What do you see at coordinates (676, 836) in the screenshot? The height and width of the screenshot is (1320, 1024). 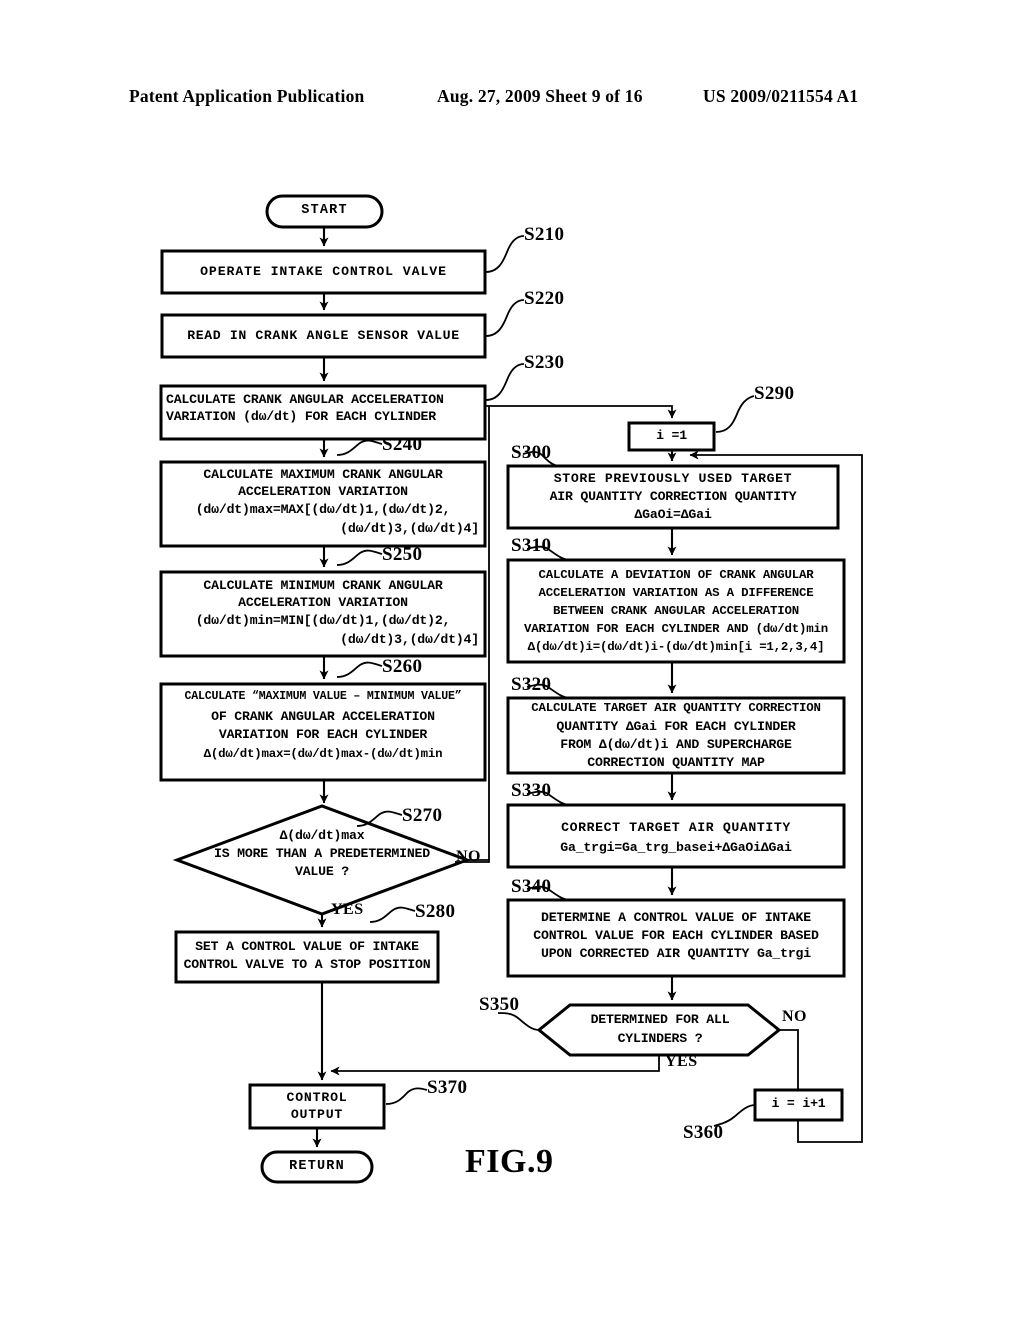 I see `s330-box` at bounding box center [676, 836].